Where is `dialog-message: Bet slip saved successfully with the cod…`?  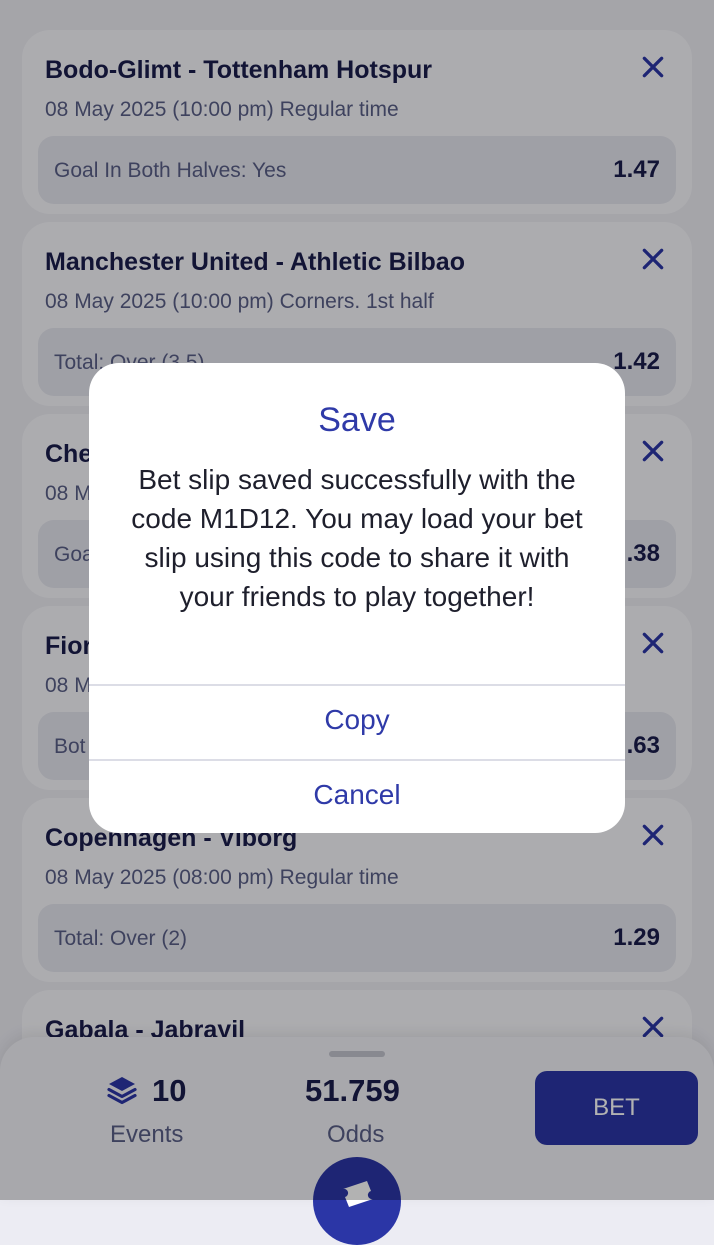 dialog-message: Bet slip saved successfully with the cod… is located at coordinates (357, 538).